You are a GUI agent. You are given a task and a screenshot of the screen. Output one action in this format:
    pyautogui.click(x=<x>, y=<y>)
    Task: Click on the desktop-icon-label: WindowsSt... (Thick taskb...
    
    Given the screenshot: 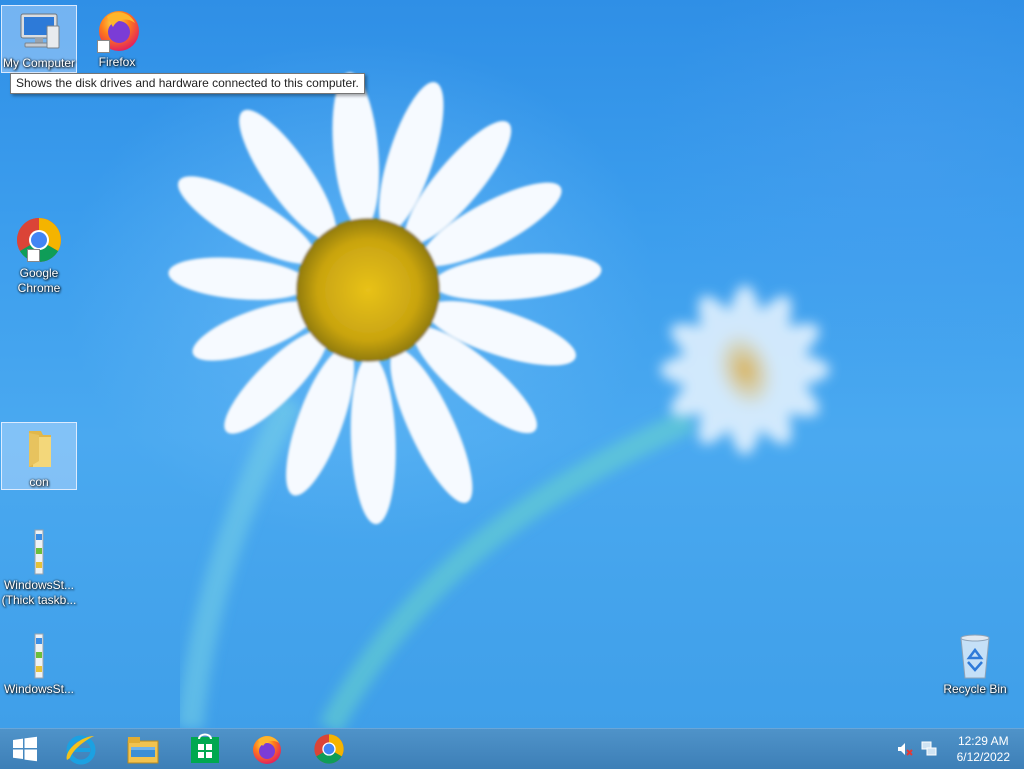 What is the action you would take?
    pyautogui.click(x=39, y=592)
    